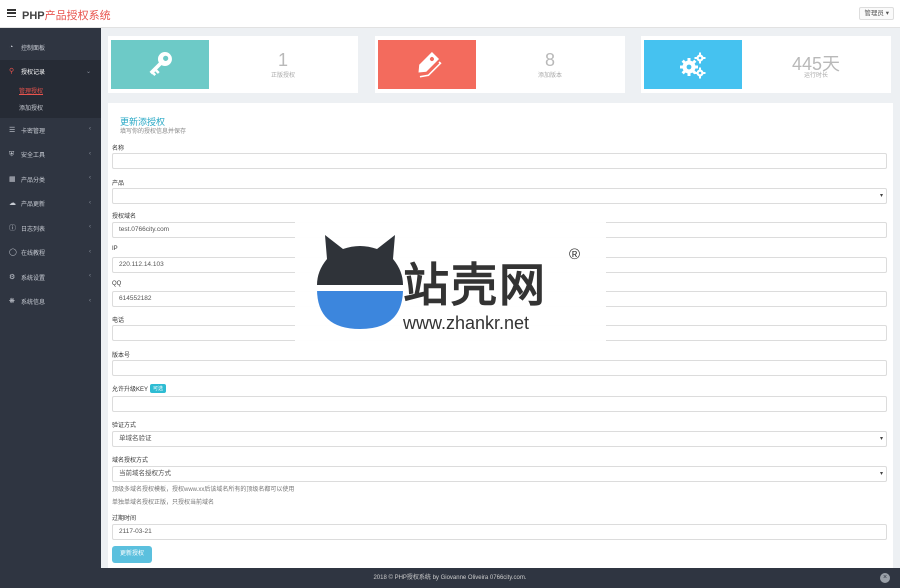 Image resolution: width=900 pixels, height=588 pixels. What do you see at coordinates (33, 278) in the screenshot?
I see `sidebar-item-label: 系统设置` at bounding box center [33, 278].